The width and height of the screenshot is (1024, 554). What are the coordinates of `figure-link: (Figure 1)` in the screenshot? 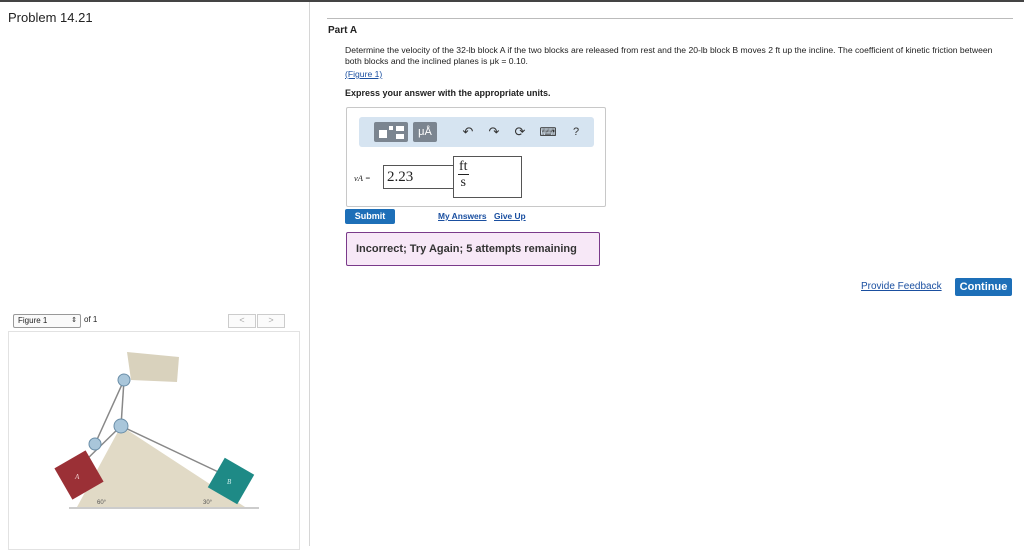 It's located at (363, 74).